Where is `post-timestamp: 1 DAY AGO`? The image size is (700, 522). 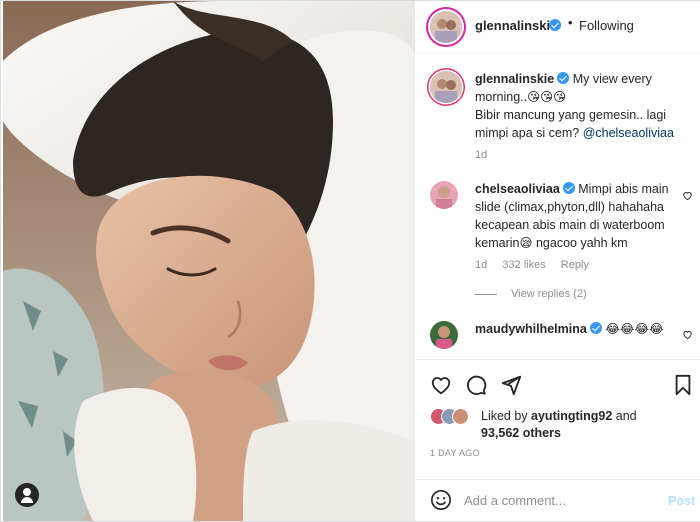 post-timestamp: 1 DAY AGO is located at coordinates (455, 453).